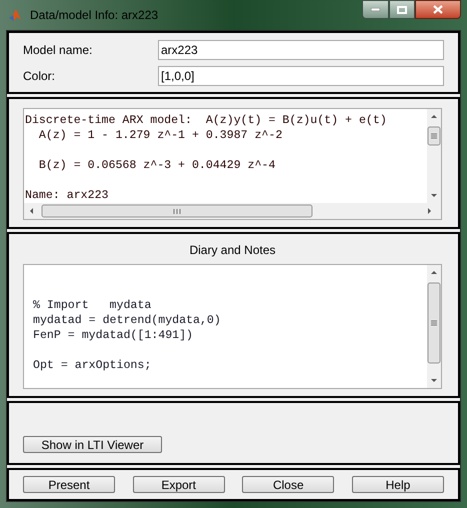 The image size is (467, 508). What do you see at coordinates (92, 305) in the screenshot?
I see `code-line: % Import mydata` at bounding box center [92, 305].